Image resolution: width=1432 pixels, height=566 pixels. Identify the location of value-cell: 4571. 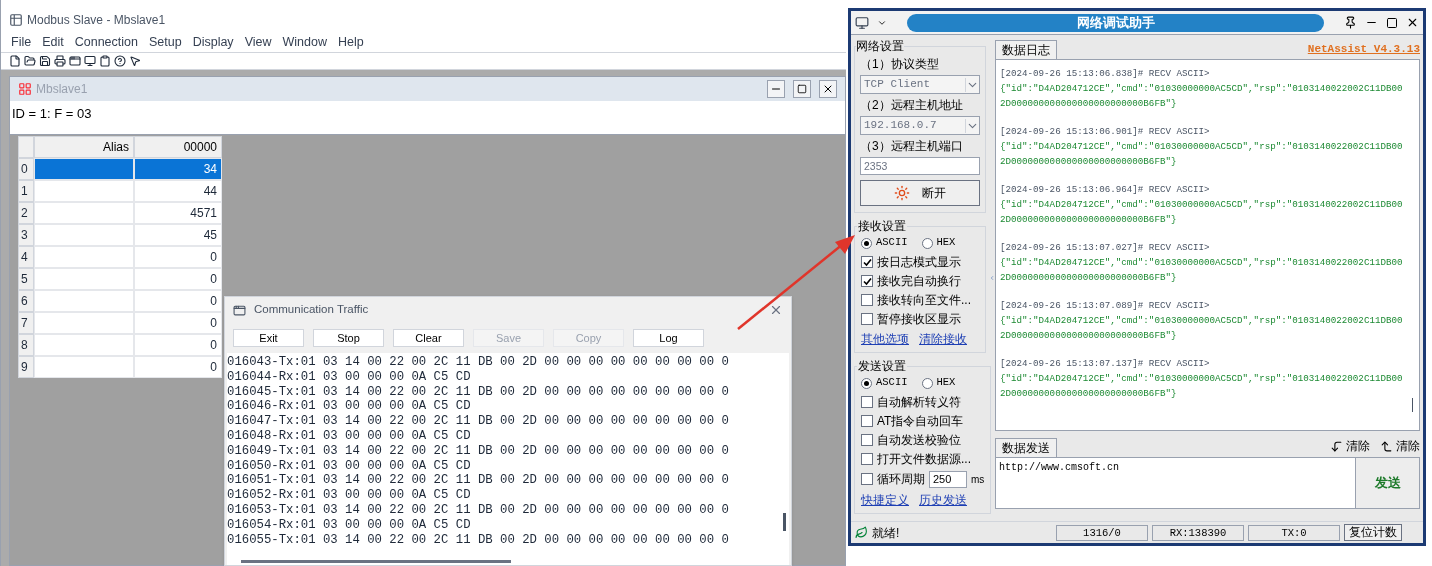
(178, 213).